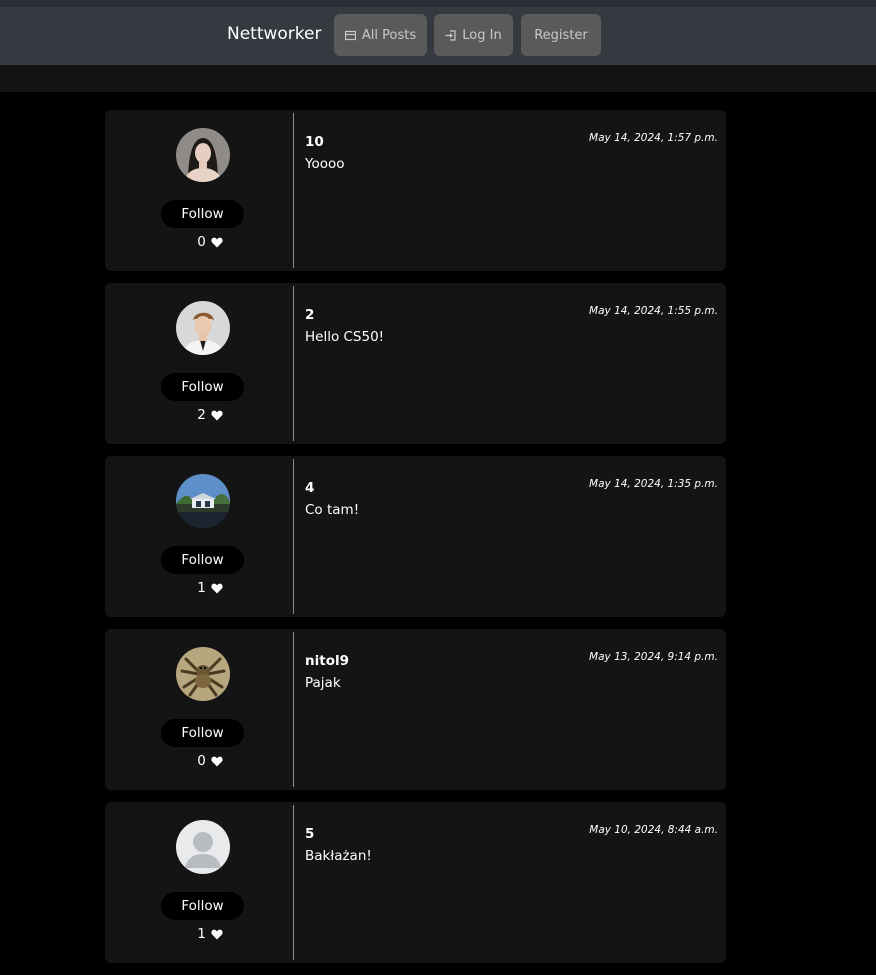 This screenshot has height=975, width=876. What do you see at coordinates (203, 847) in the screenshot?
I see `default-user-avatar` at bounding box center [203, 847].